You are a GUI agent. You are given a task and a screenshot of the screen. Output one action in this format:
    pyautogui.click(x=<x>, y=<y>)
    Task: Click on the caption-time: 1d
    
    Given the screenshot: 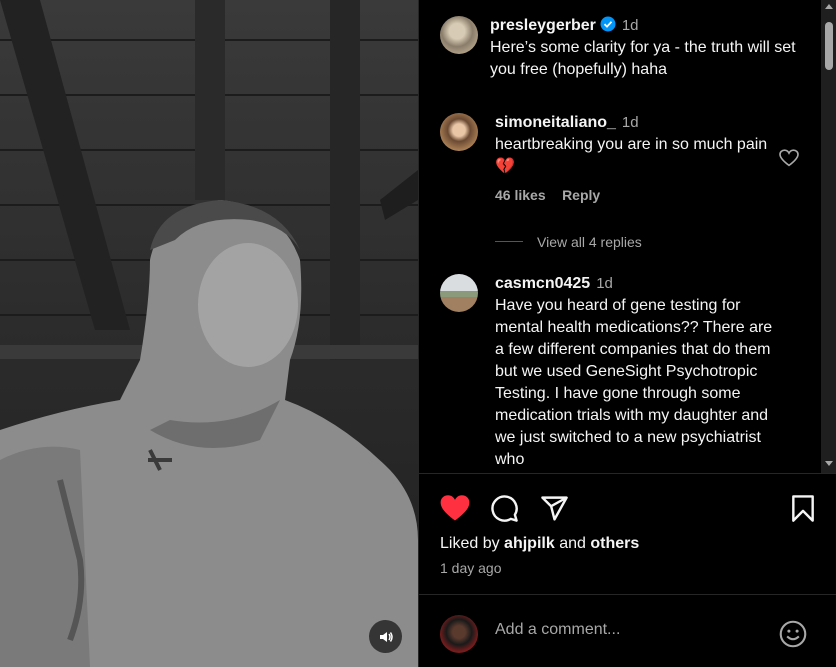 What is the action you would take?
    pyautogui.click(x=630, y=25)
    